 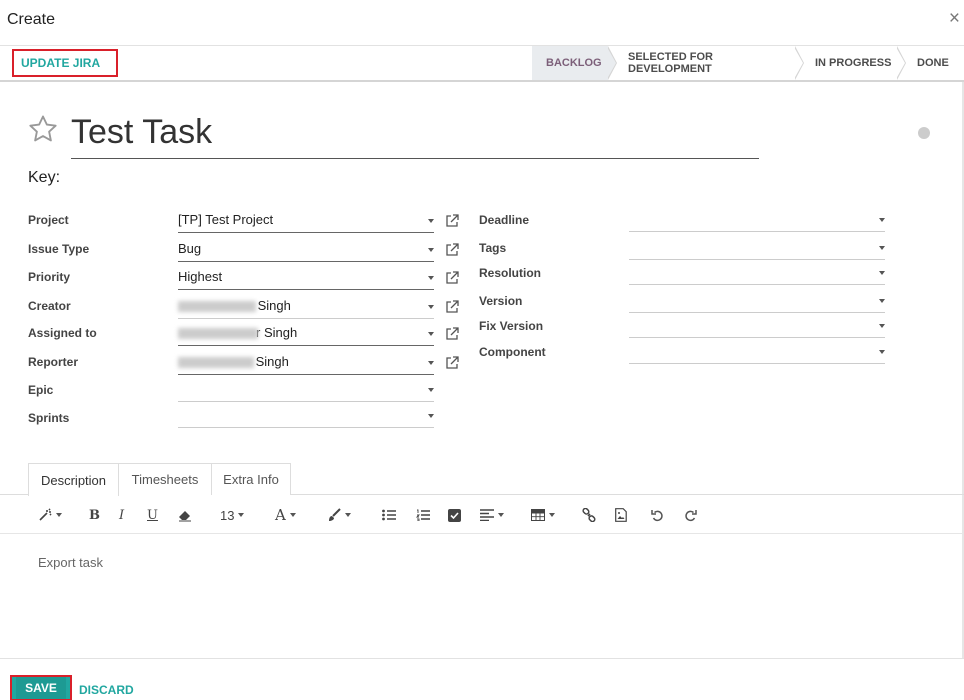 What do you see at coordinates (306, 307) in the screenshot?
I see `creator-select: Singh` at bounding box center [306, 307].